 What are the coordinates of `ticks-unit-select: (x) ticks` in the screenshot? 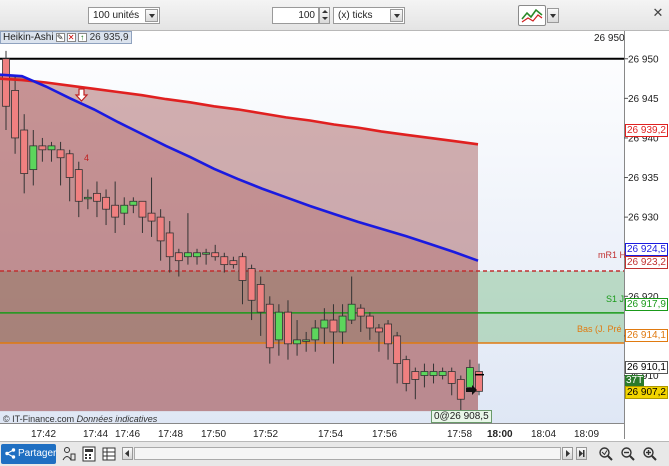 It's located at (369, 15).